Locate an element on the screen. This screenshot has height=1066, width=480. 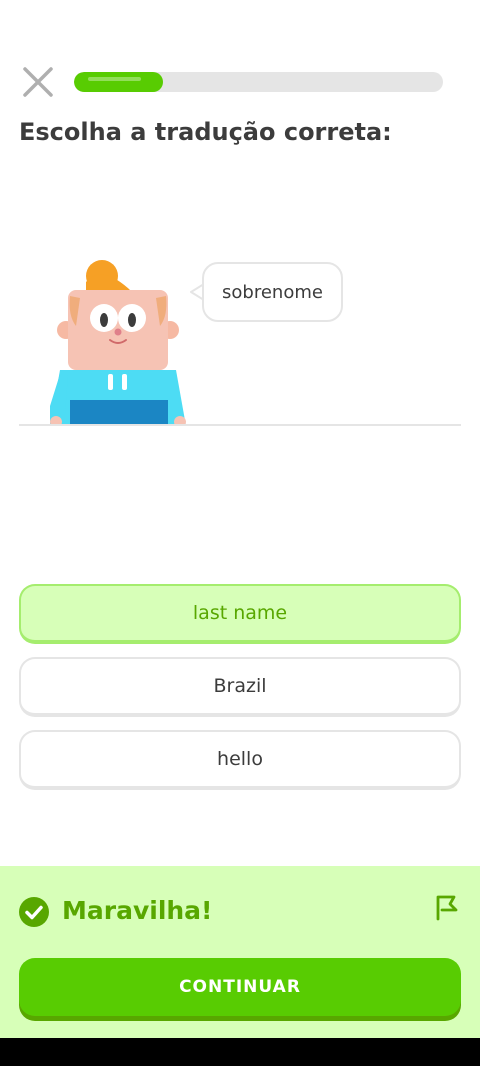
answer-option-label: Brazil is located at coordinates (240, 686).